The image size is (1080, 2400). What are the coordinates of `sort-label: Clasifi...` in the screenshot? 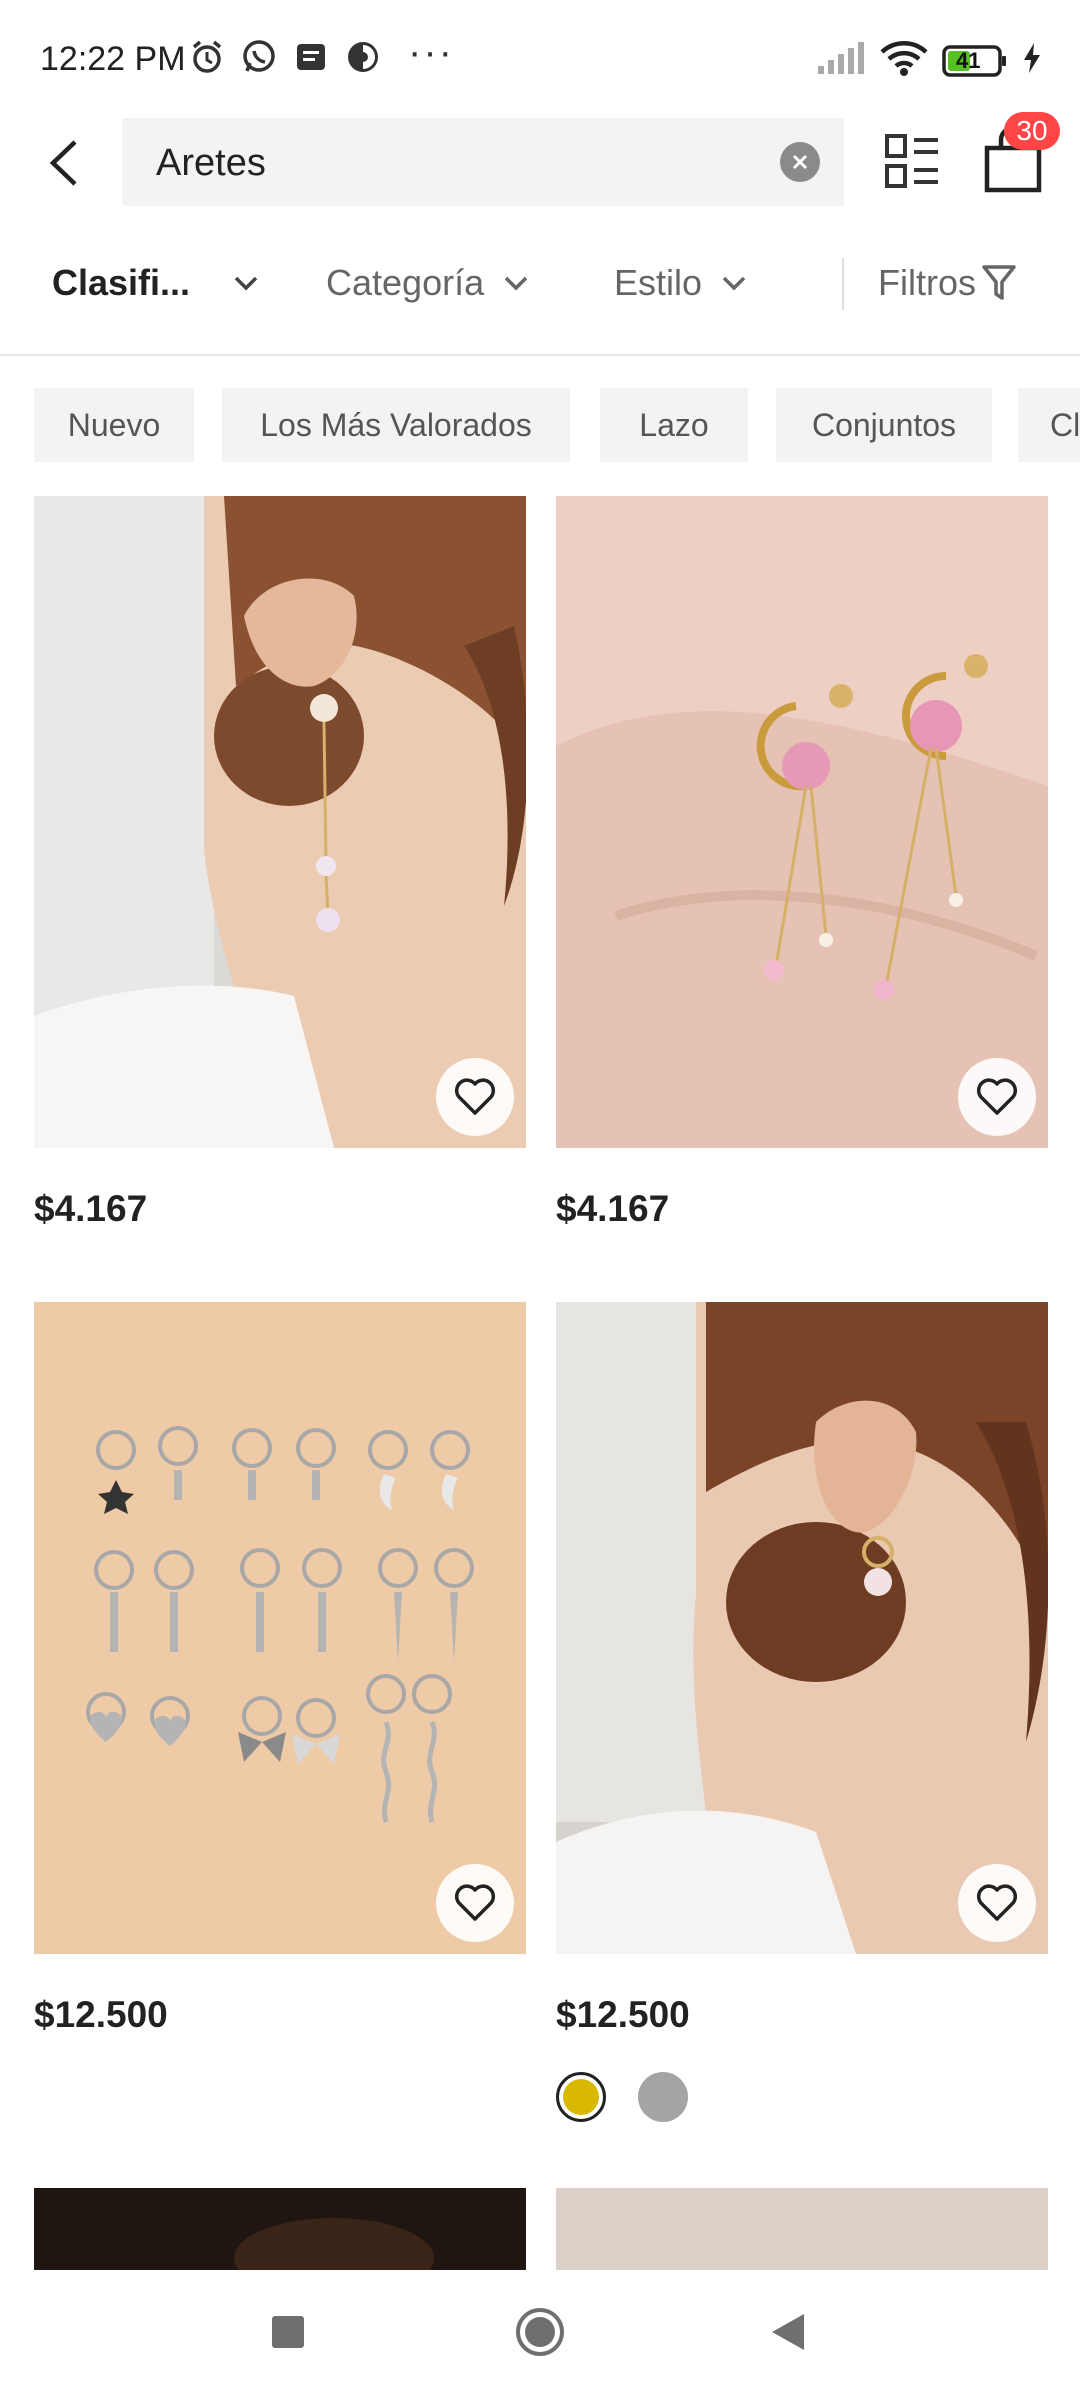 It's located at (121, 282).